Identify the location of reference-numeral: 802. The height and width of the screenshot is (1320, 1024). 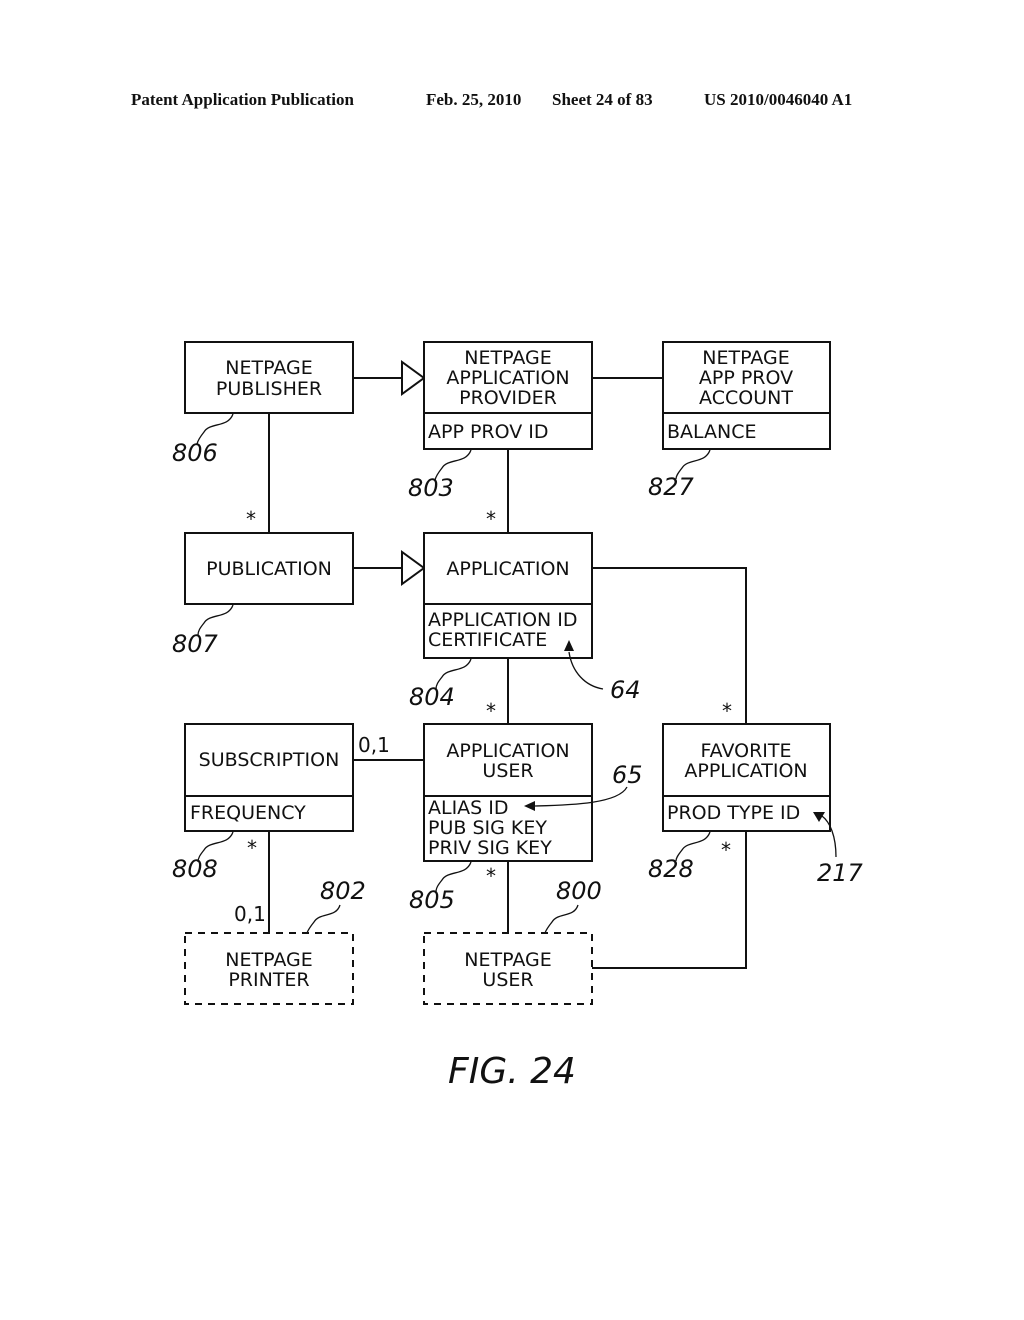
(343, 891).